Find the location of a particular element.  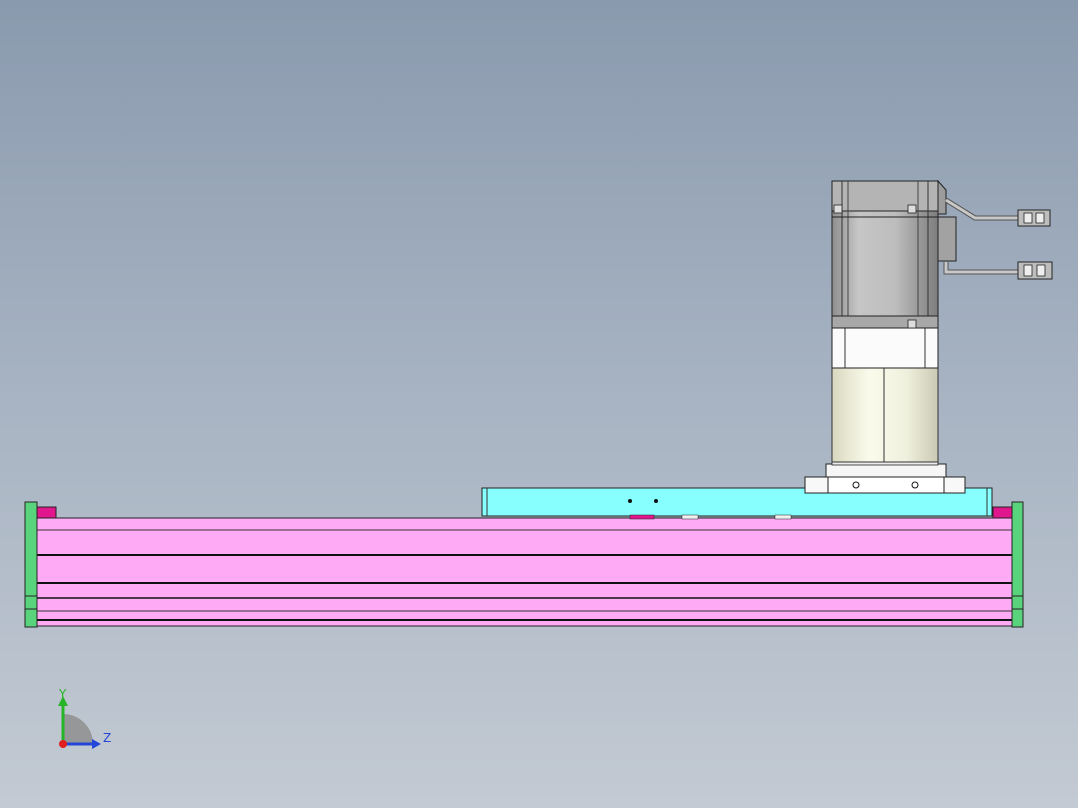

encoder-cable is located at coordinates (981, 209).